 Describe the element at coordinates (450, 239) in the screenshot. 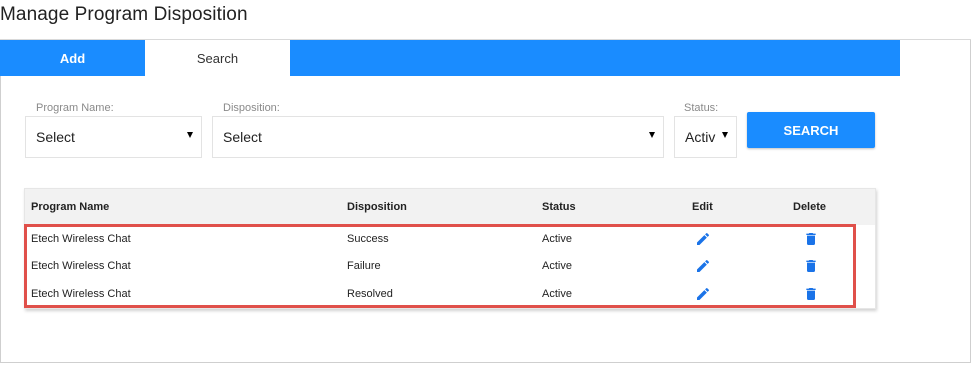

I see `table-row: Etech Wireless Chat Success Active` at that location.